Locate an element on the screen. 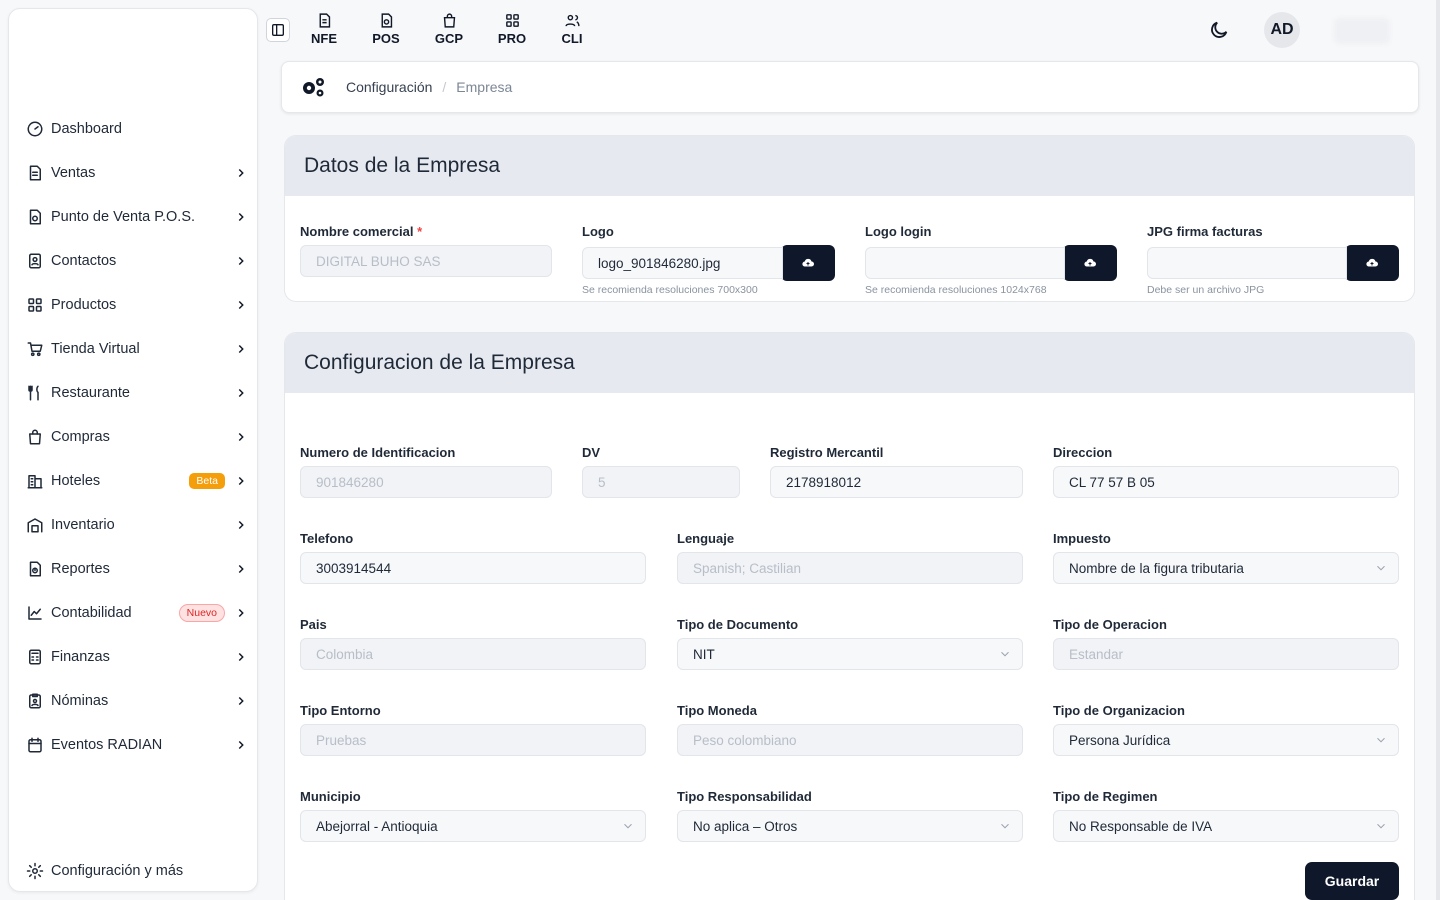  sidebar-toggle-button is located at coordinates (278, 30).